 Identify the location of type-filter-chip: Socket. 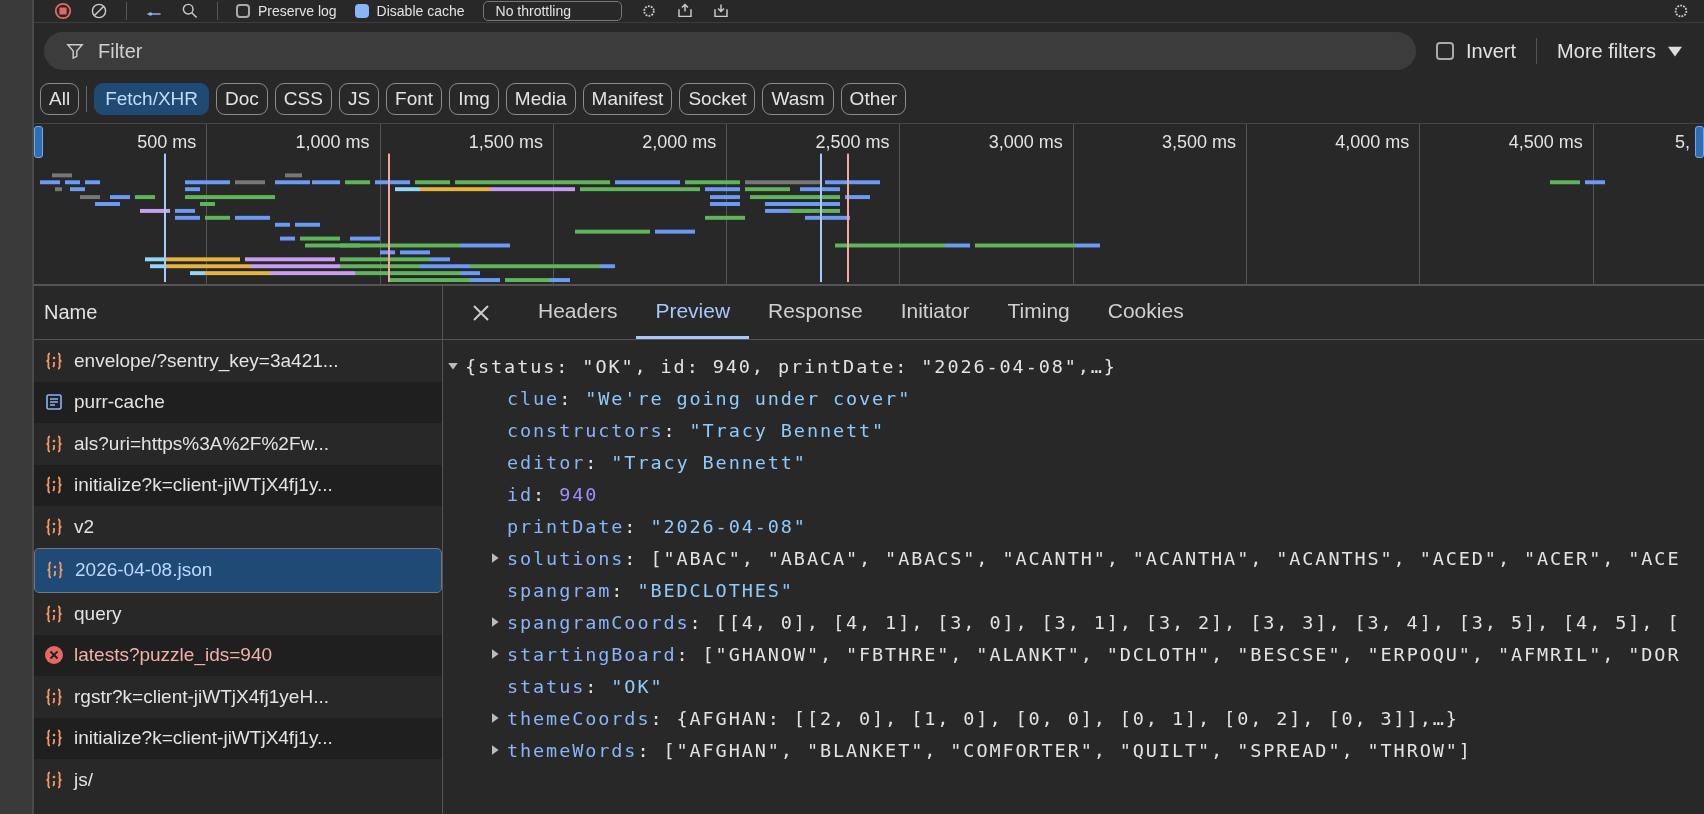
(717, 99).